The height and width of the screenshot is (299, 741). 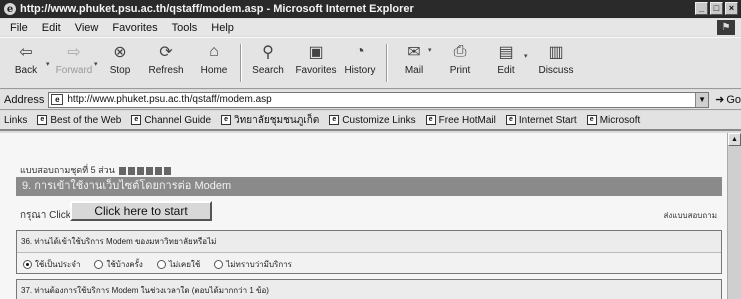 What do you see at coordinates (134, 28) in the screenshot?
I see `menu-favorites: Favorites` at bounding box center [134, 28].